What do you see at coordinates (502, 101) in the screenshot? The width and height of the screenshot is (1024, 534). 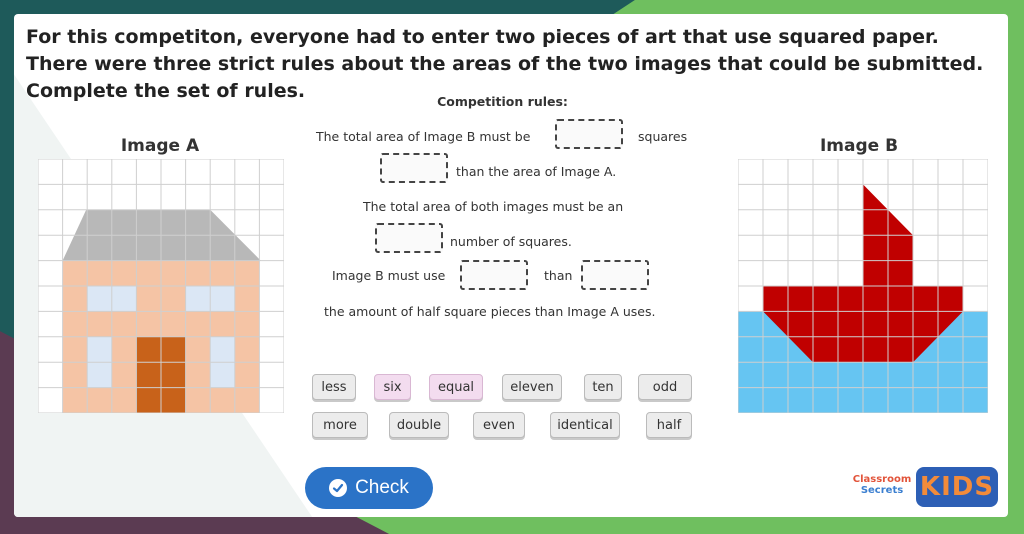 I see `rules-title: Competition rules:` at bounding box center [502, 101].